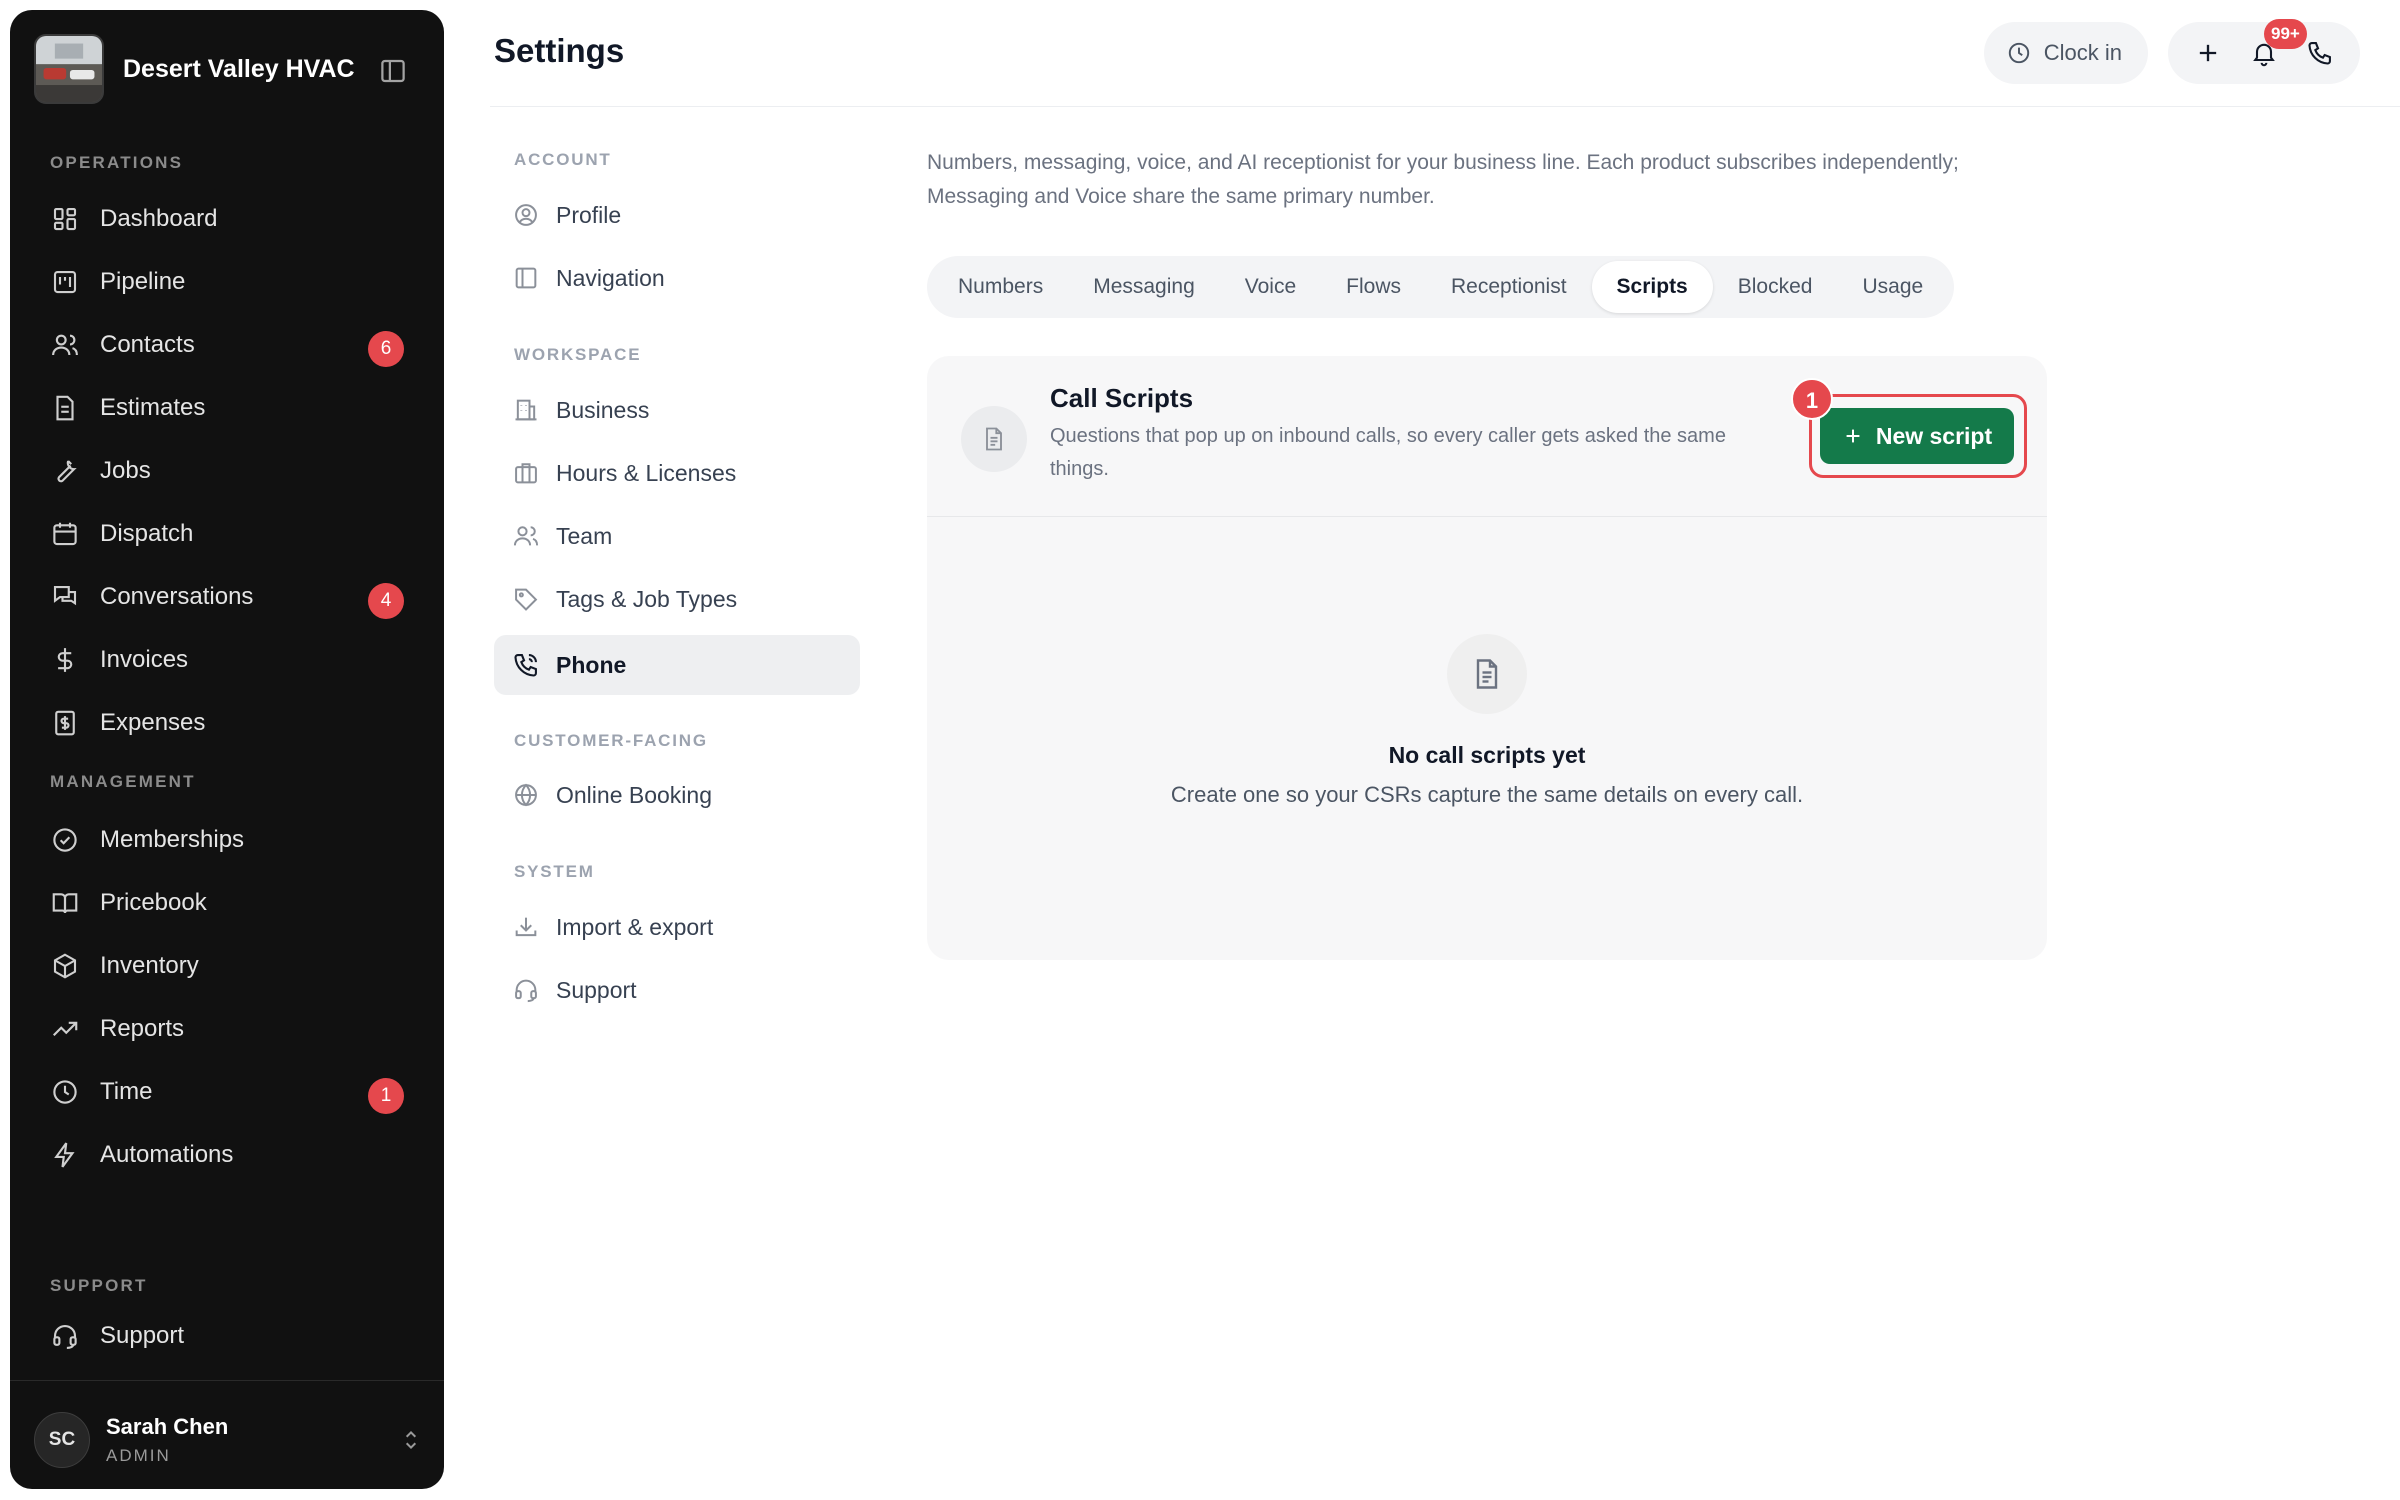 The width and height of the screenshot is (2400, 1500). I want to click on settings-item-label: Import & export, so click(635, 926).